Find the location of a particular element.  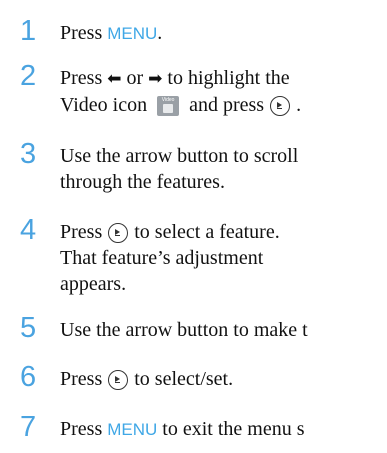

step-number: 7 is located at coordinates (28, 427).